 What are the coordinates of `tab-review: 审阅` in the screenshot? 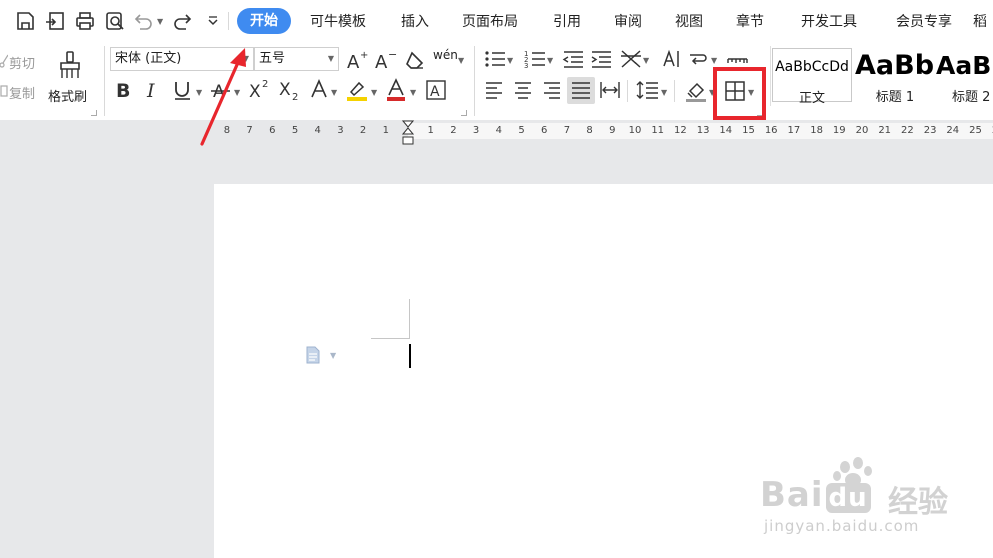 It's located at (628, 21).